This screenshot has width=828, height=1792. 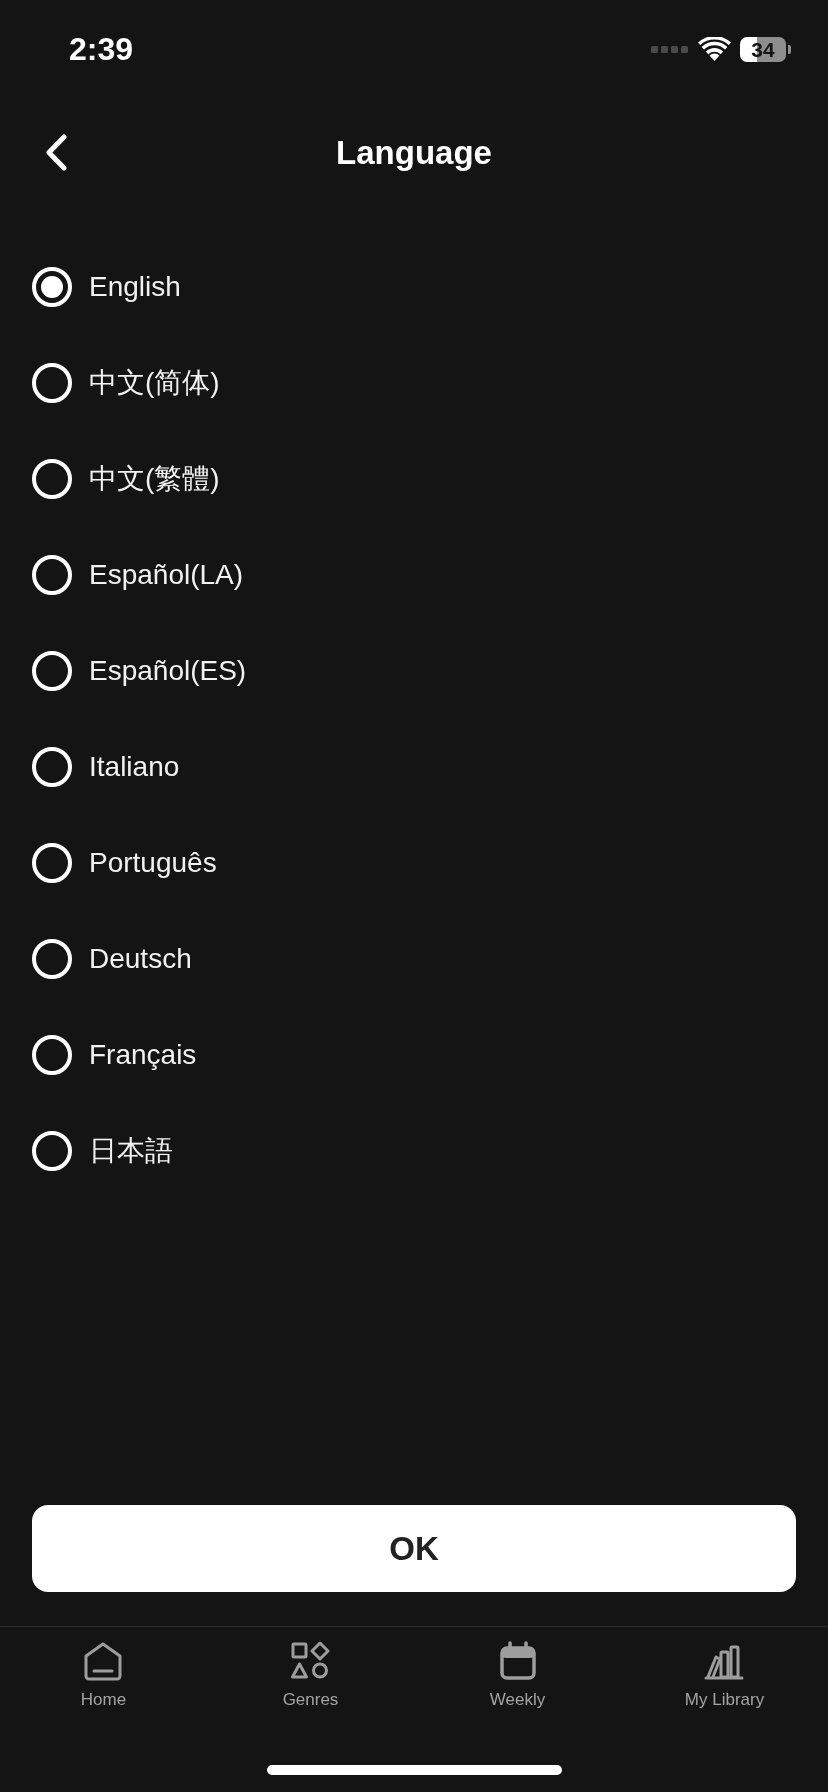 I want to click on calendar-icon, so click(x=517, y=1661).